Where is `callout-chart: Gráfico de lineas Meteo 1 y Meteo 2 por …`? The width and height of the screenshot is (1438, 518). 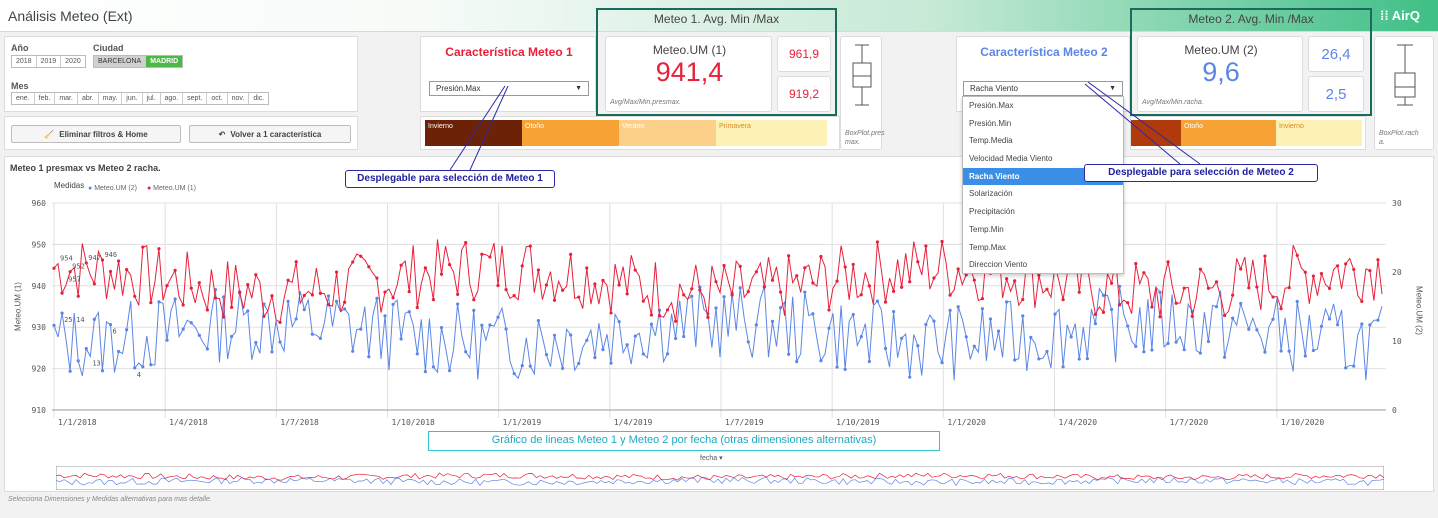 callout-chart: Gráfico de lineas Meteo 1 y Meteo 2 por … is located at coordinates (684, 441).